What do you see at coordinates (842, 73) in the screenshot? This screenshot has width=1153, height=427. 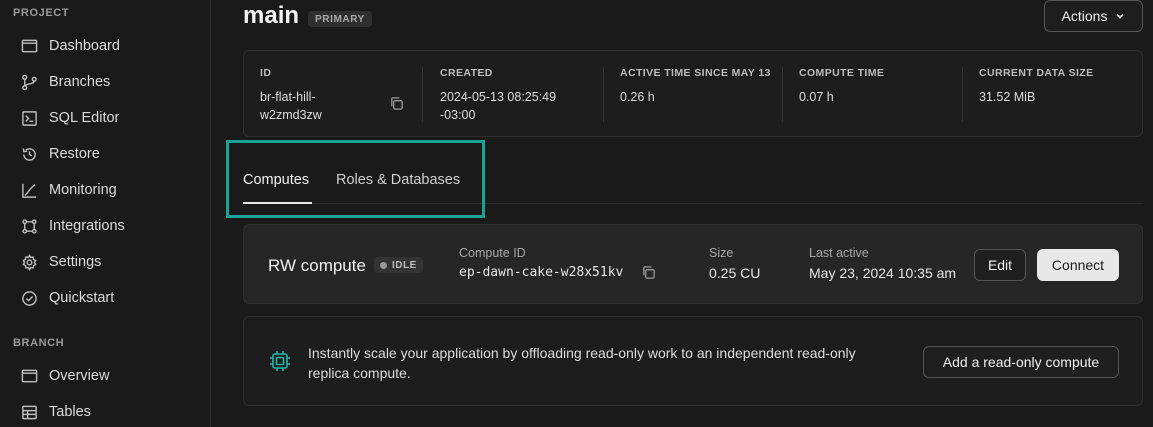 I see `info-compute-head: COMPUTE TIME` at bounding box center [842, 73].